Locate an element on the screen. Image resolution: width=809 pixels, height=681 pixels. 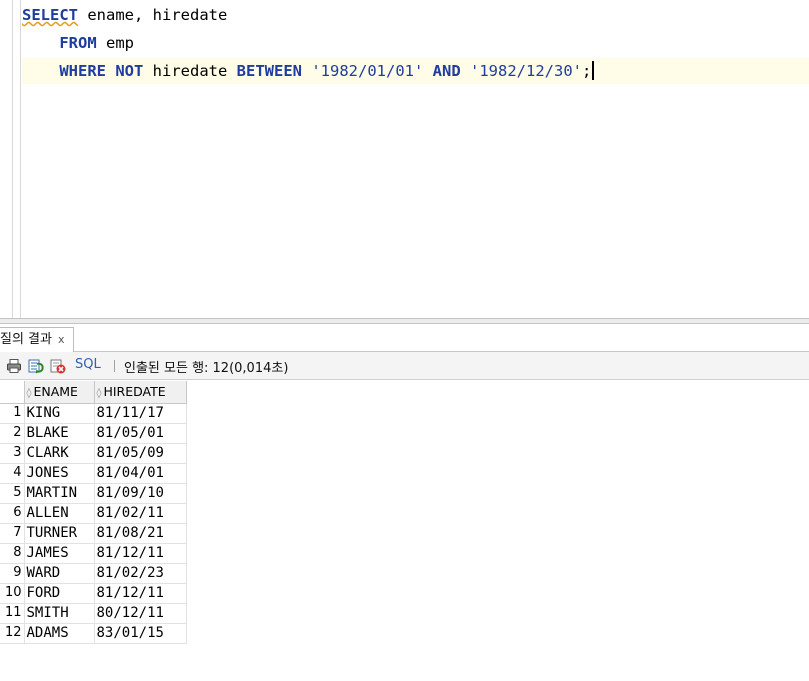
table-row: 12 ADAMS 83/01/15 is located at coordinates (93, 633).